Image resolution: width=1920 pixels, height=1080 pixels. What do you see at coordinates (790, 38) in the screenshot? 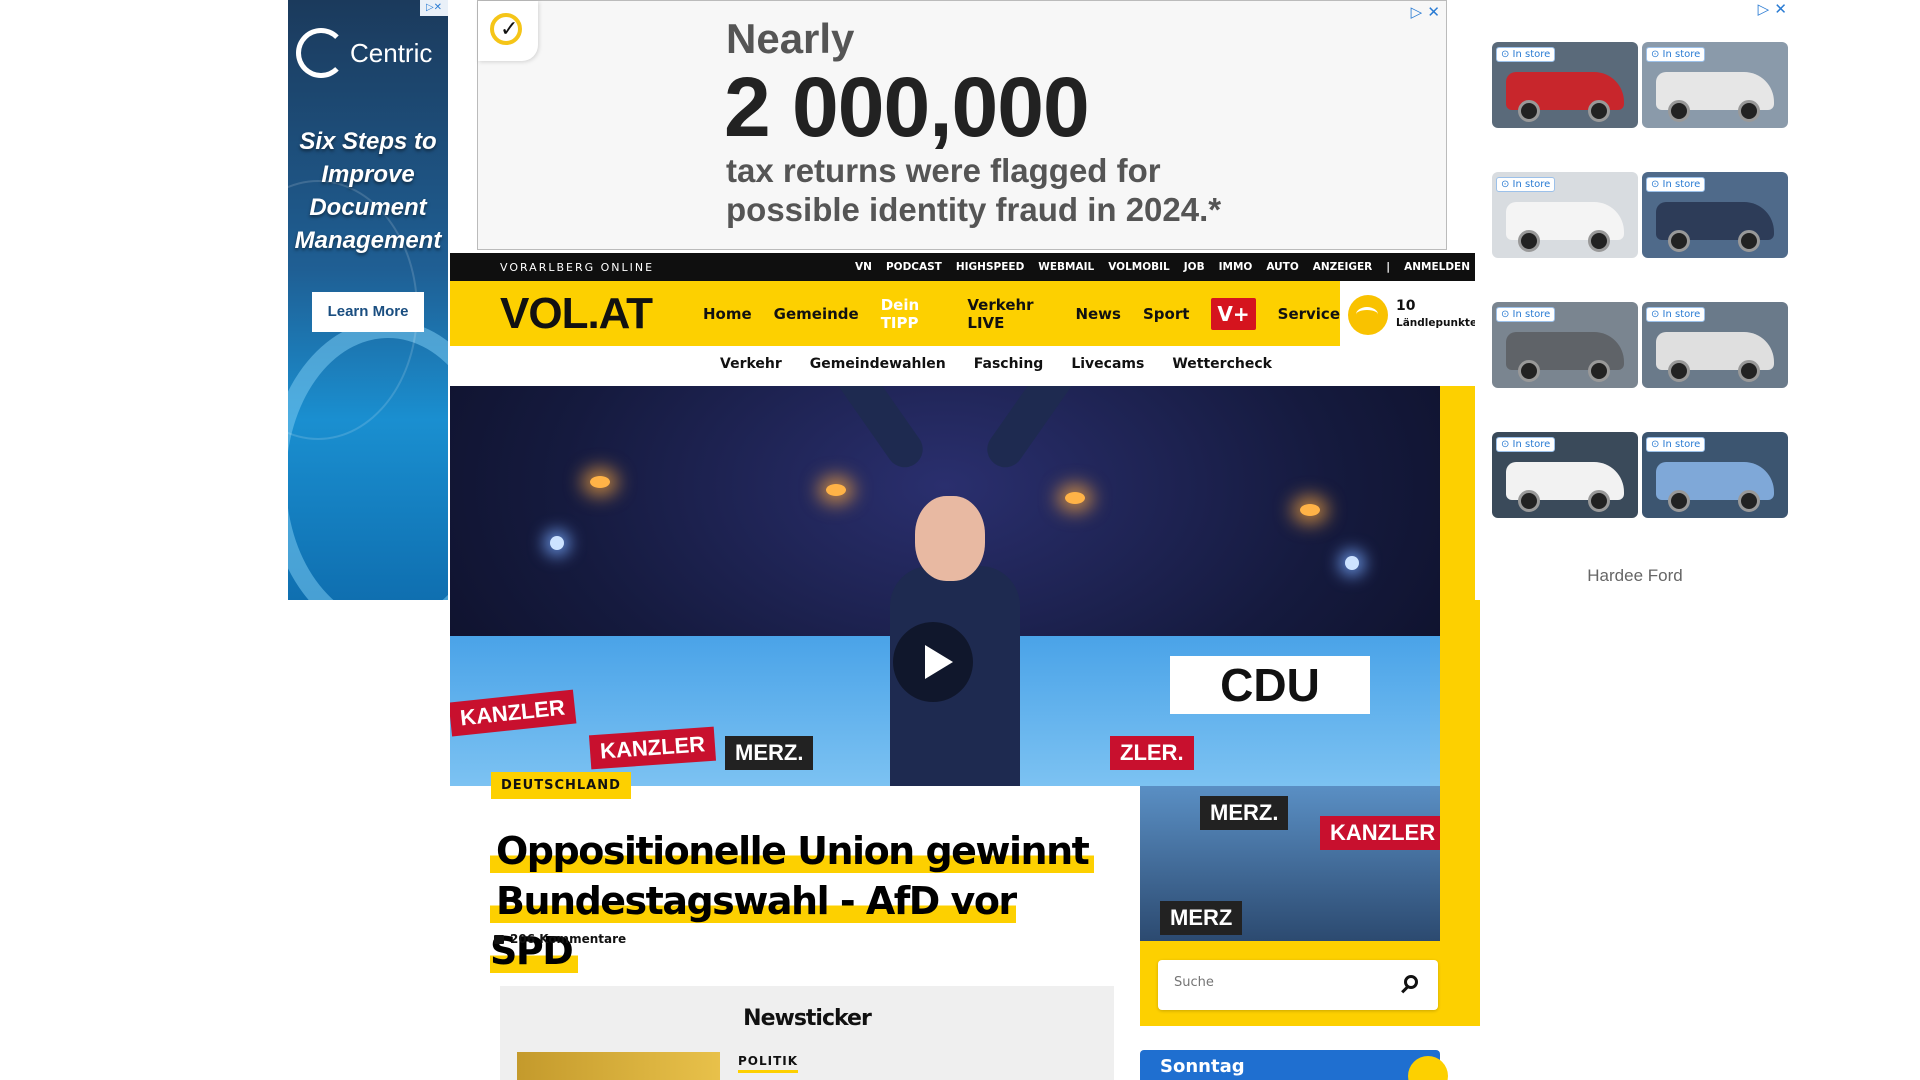
I see `ad-line-1: Nearly` at bounding box center [790, 38].